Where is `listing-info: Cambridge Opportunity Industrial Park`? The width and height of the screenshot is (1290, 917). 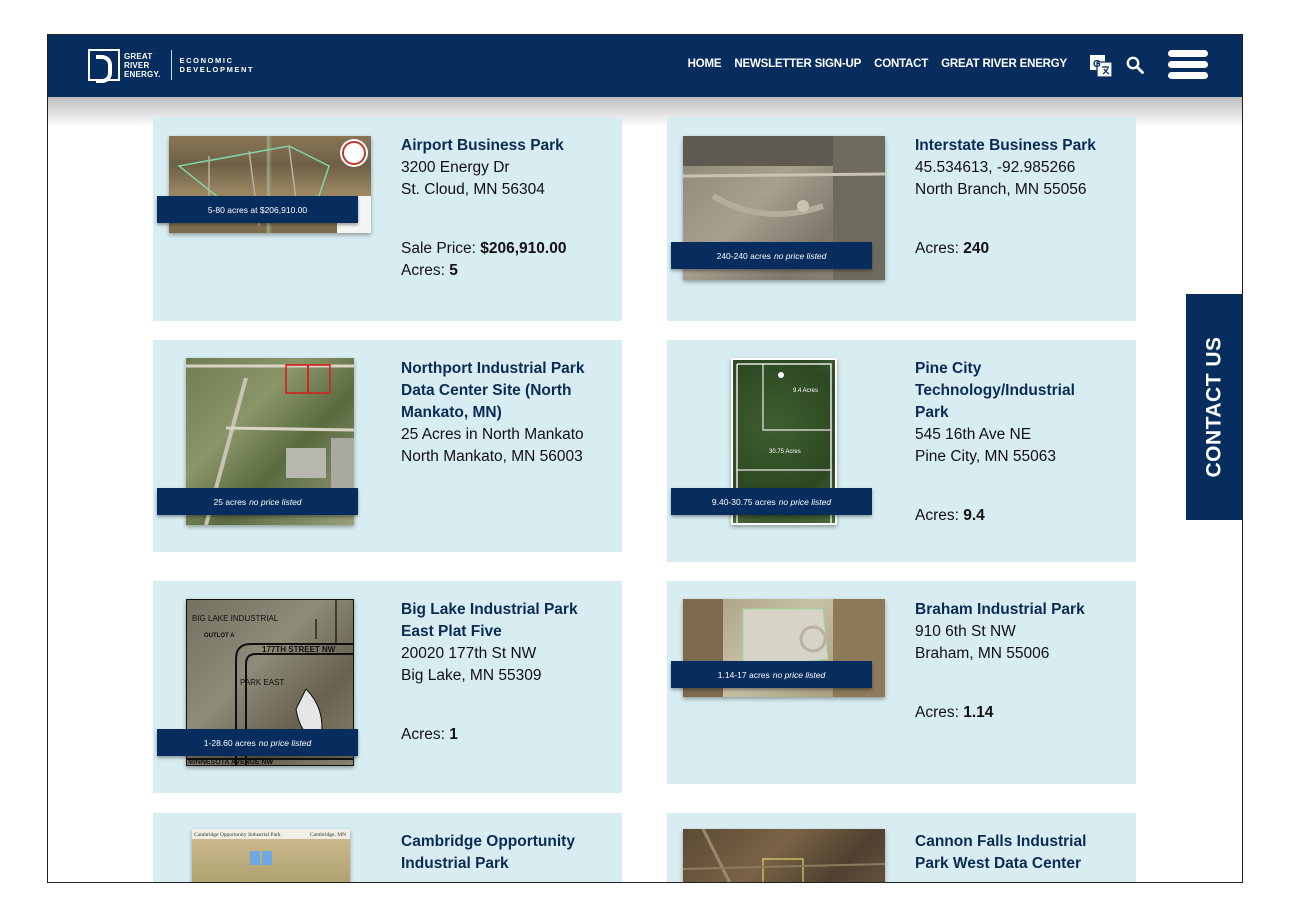
listing-info: Cambridge Opportunity Industrial Park is located at coordinates (506, 853).